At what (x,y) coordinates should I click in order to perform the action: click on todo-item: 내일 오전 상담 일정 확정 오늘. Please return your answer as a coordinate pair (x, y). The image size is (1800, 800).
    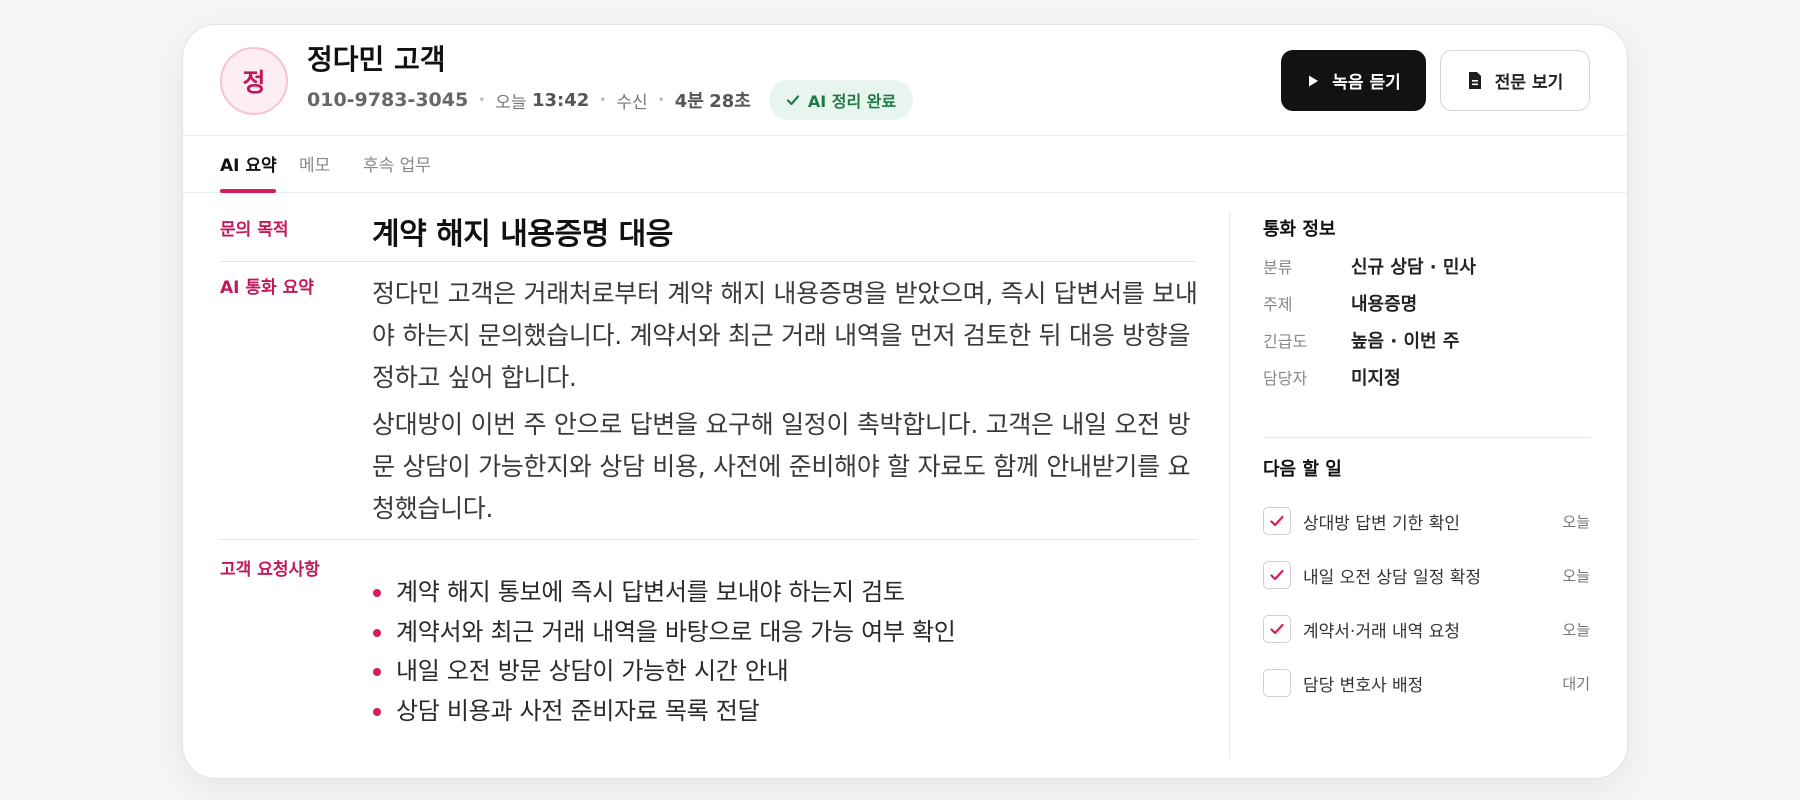
    Looking at the image, I should click on (1426, 575).